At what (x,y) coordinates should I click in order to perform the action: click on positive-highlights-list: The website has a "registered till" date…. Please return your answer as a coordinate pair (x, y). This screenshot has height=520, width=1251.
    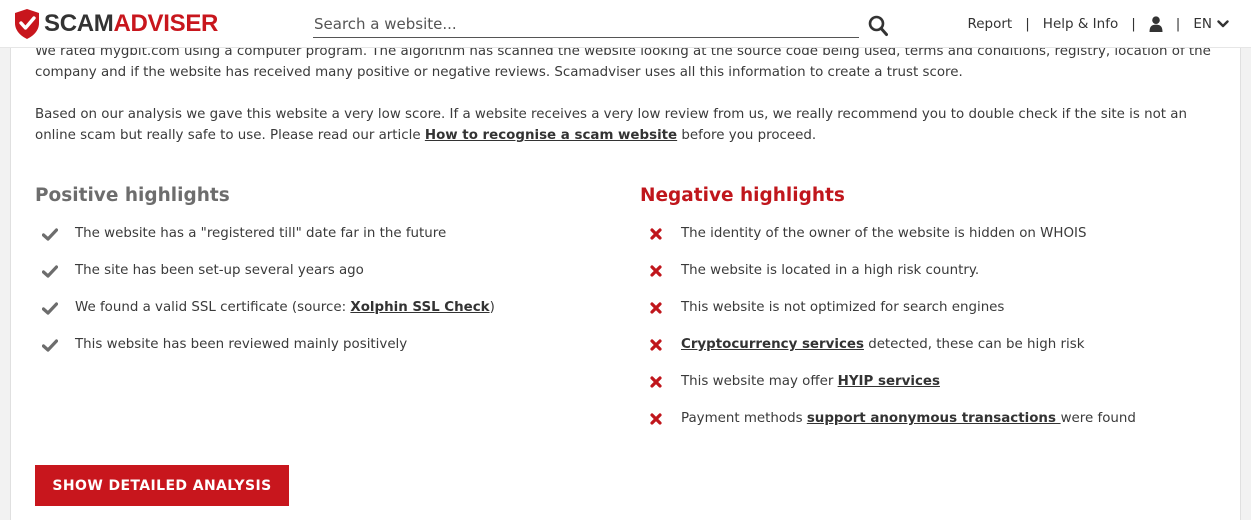
    Looking at the image, I should click on (268, 299).